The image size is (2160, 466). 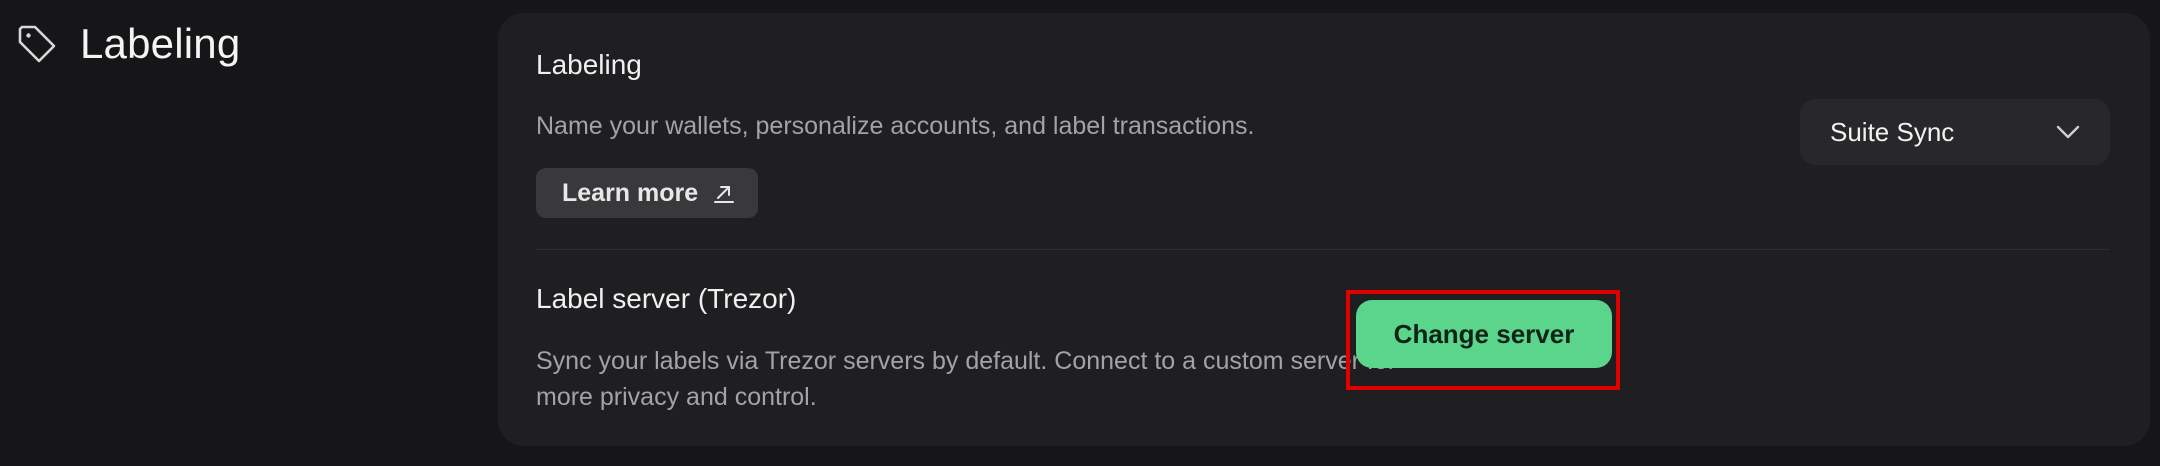 What do you see at coordinates (1484, 334) in the screenshot?
I see `change-server-button: Change server` at bounding box center [1484, 334].